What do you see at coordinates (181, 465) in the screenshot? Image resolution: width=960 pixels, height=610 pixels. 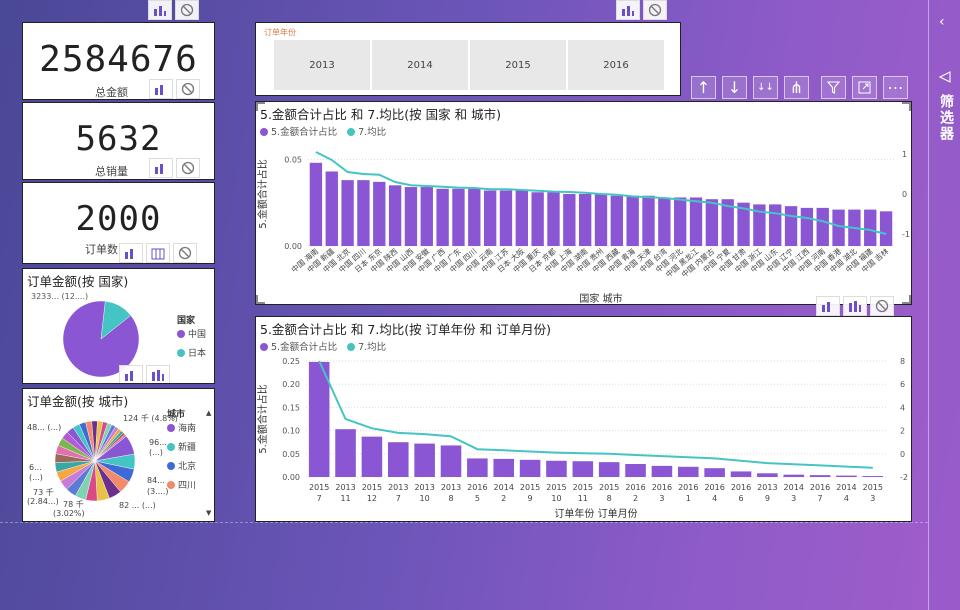 I see `legend-item: 北京` at bounding box center [181, 465].